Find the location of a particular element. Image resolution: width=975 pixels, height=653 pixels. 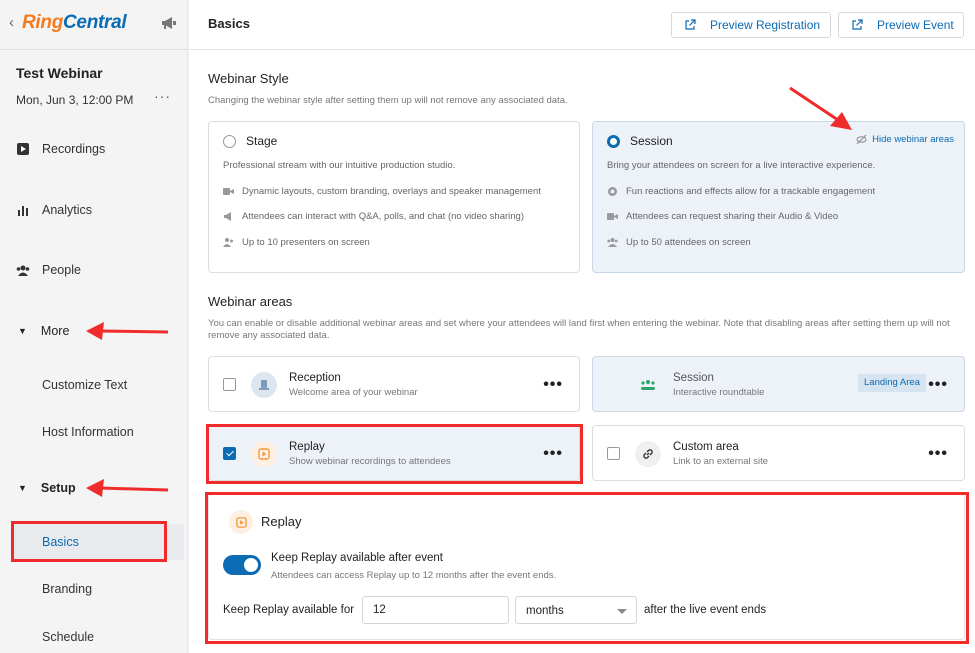

nav-section-more: ▼ More is located at coordinates (43, 331).